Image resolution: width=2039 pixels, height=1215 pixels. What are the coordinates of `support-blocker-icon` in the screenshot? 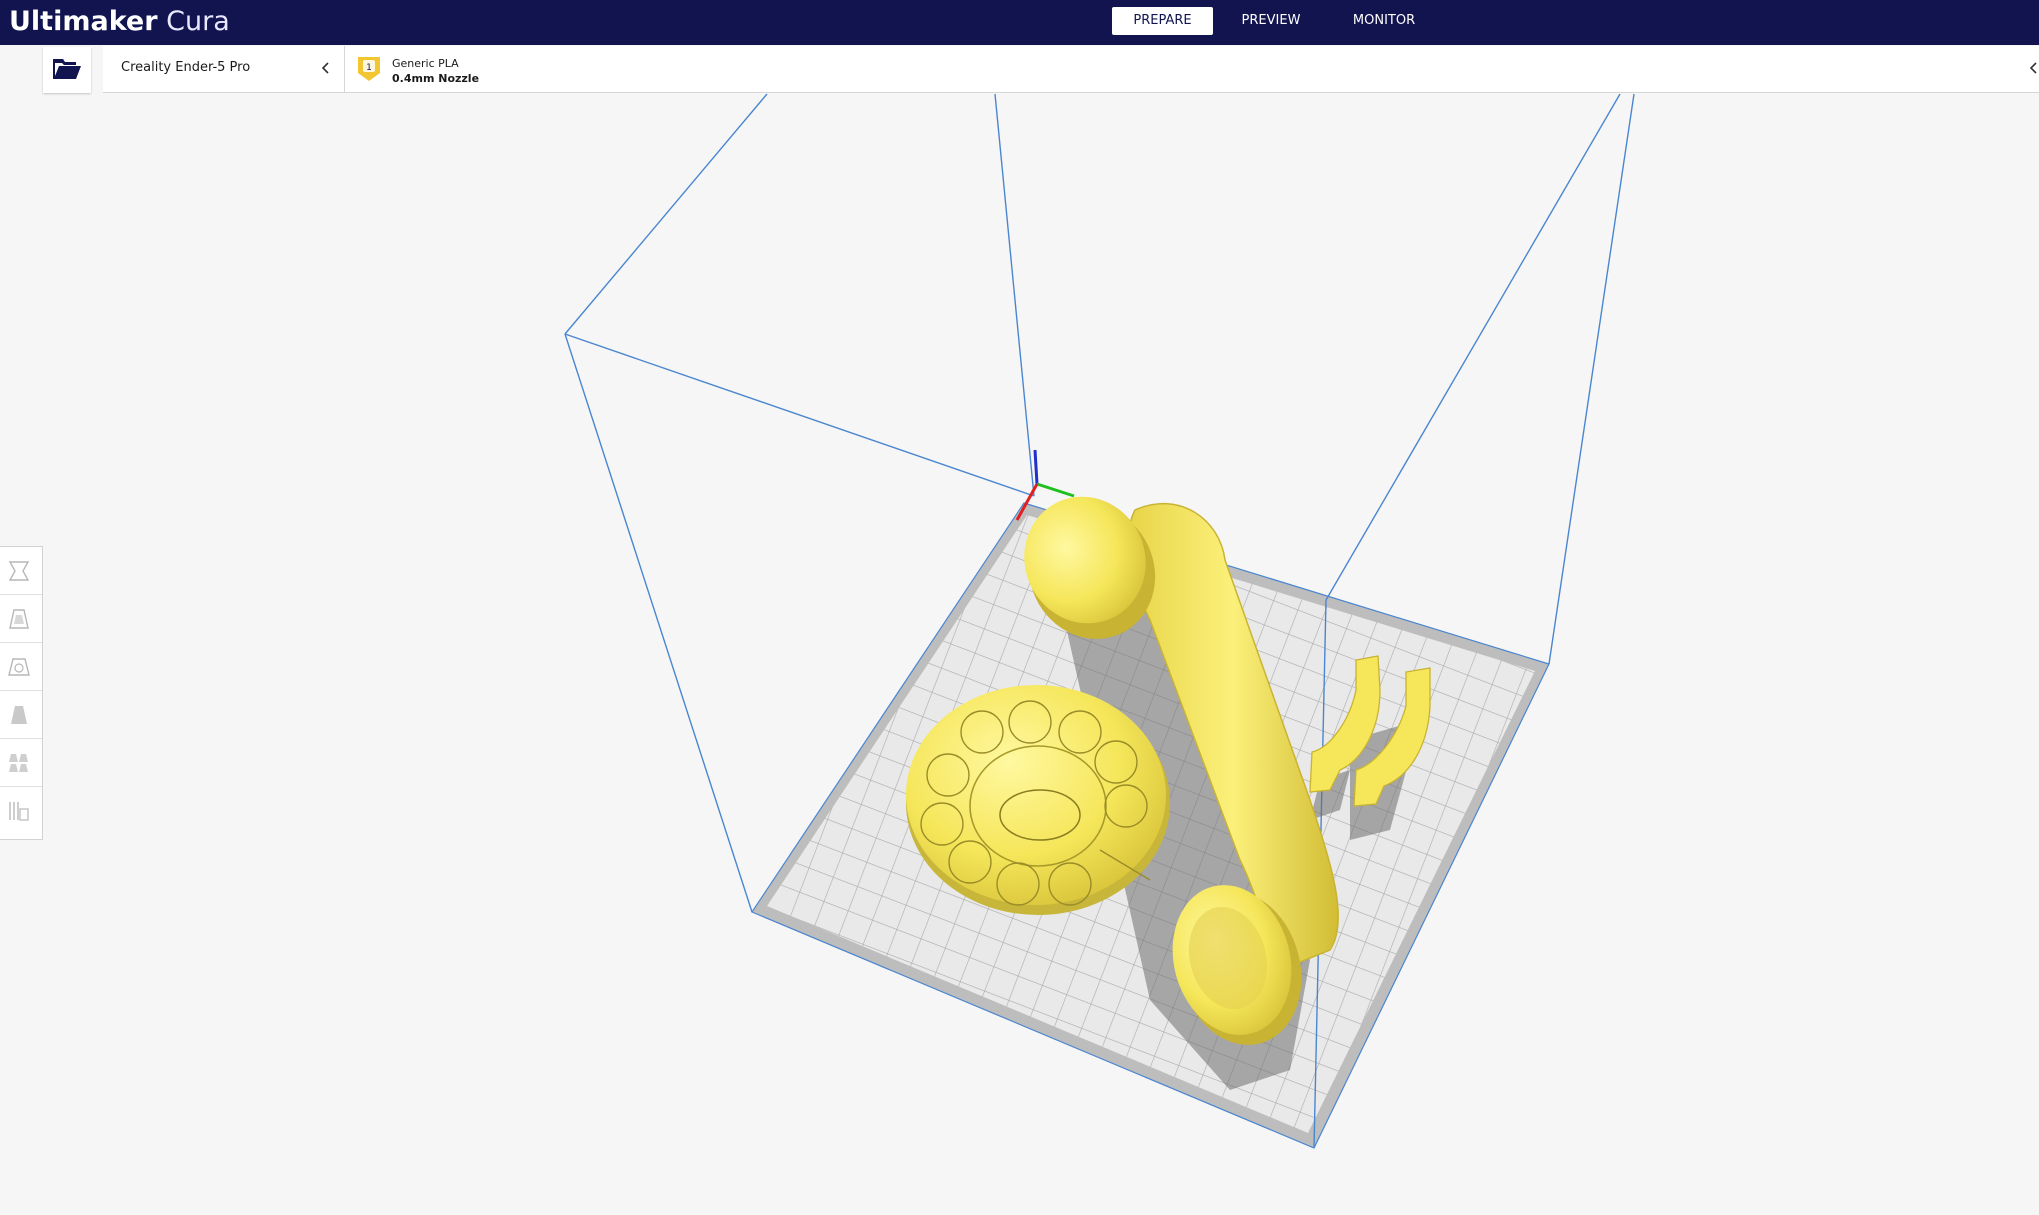 It's located at (19, 811).